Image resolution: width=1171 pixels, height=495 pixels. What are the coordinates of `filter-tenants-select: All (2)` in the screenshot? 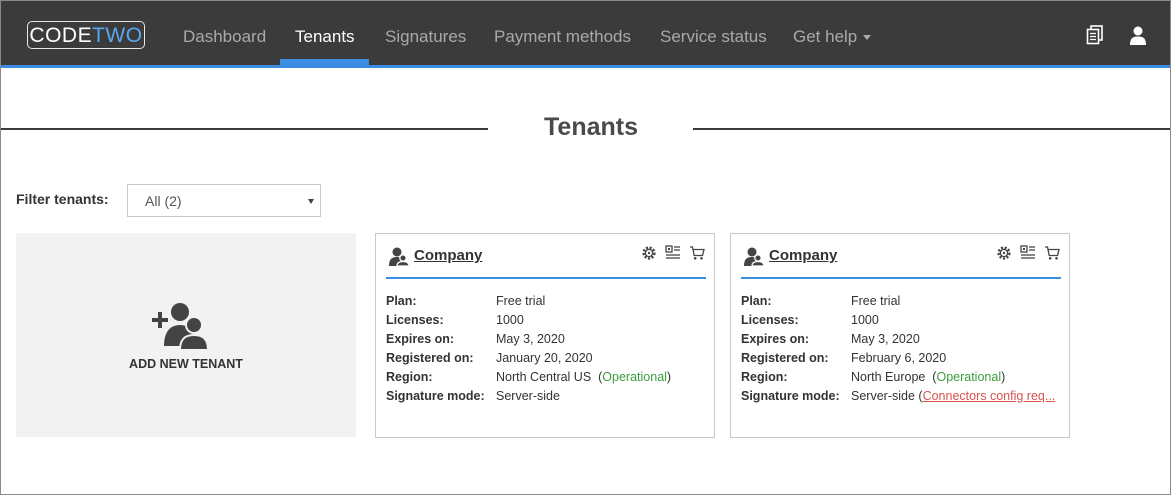 It's located at (224, 200).